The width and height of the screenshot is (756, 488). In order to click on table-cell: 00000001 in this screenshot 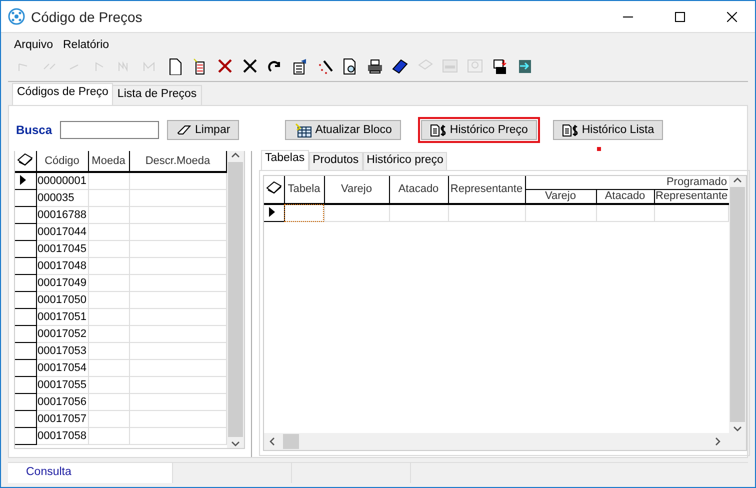, I will do `click(62, 181)`.